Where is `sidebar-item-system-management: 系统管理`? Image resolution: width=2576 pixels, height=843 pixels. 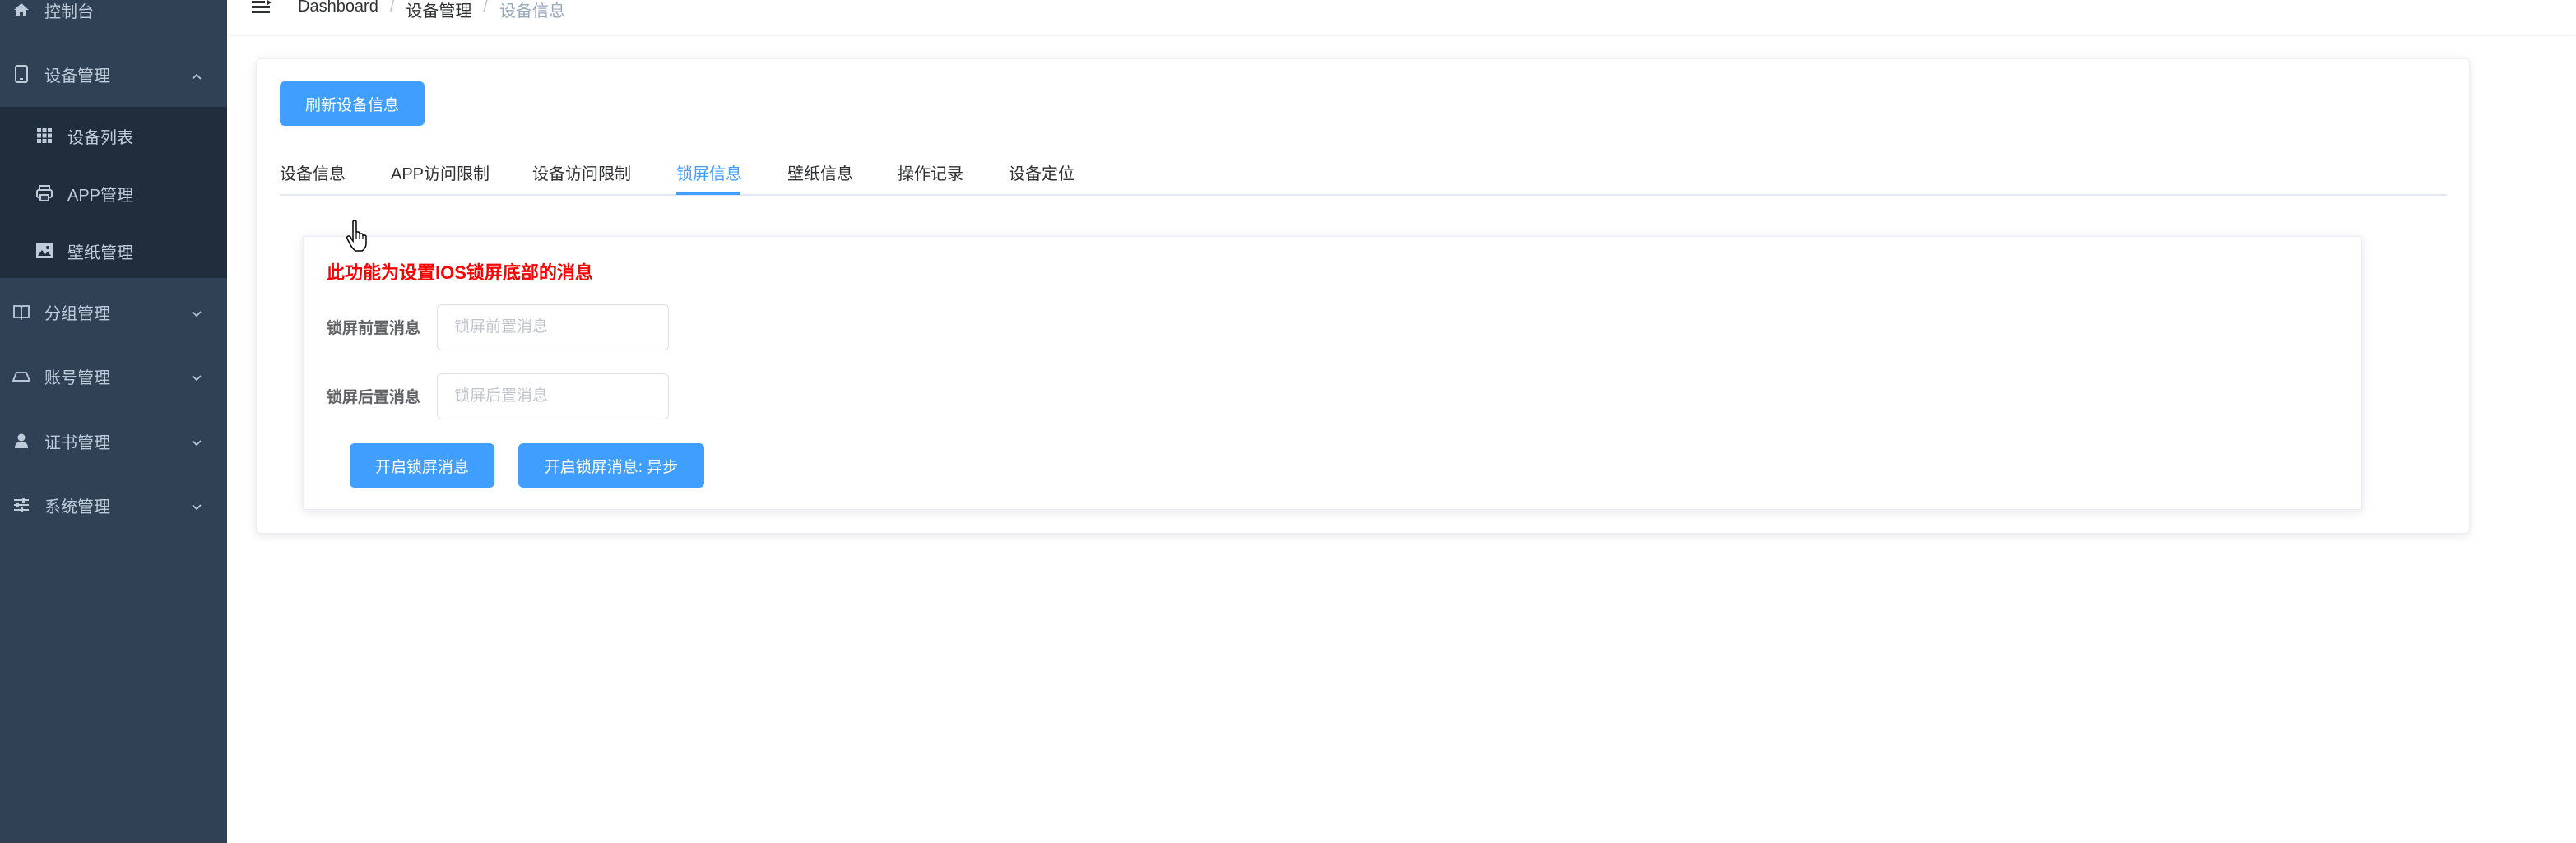 sidebar-item-system-management: 系统管理 is located at coordinates (113, 505).